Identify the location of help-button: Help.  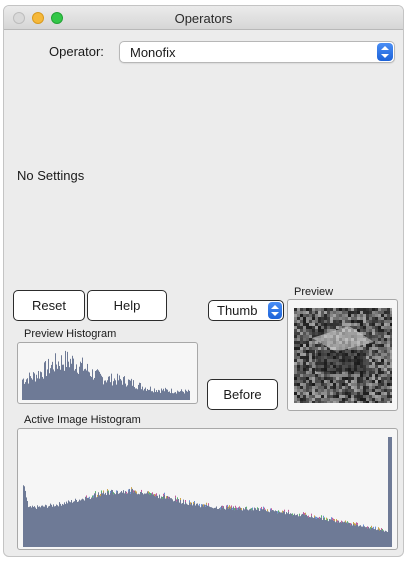
(127, 305).